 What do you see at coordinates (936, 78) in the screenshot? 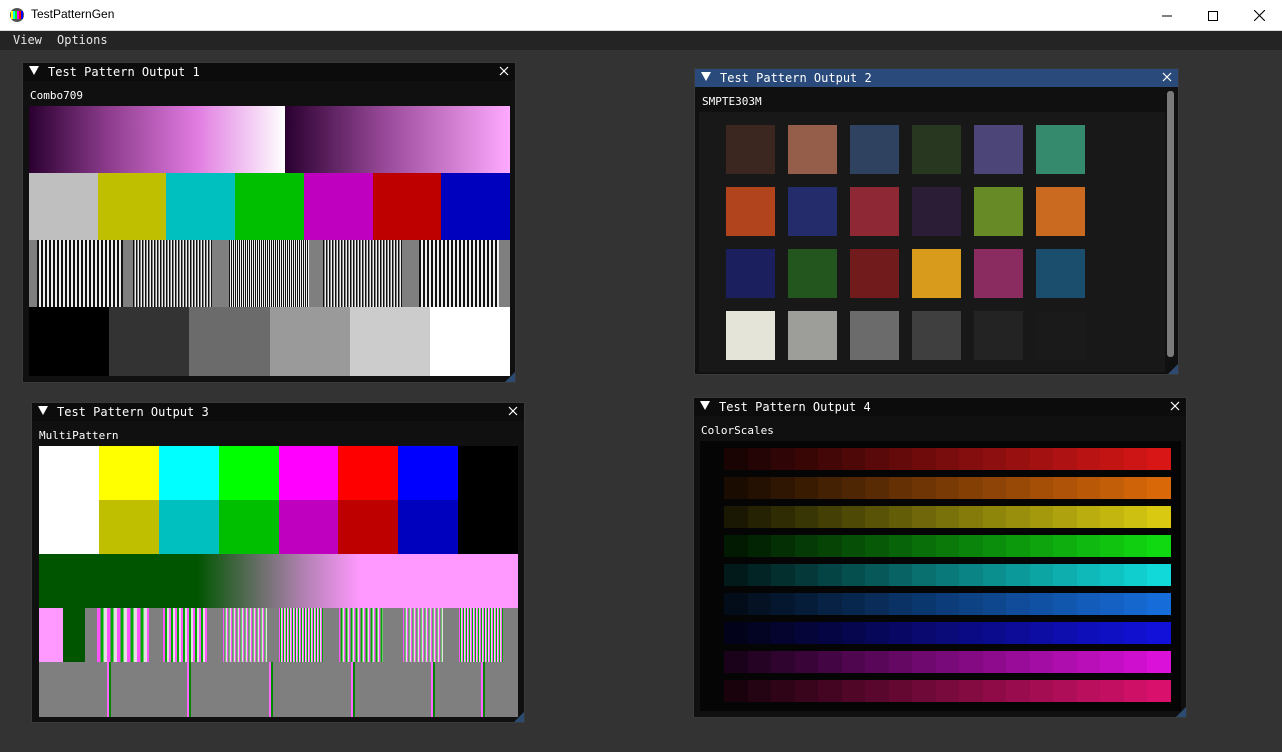
I see `window-title-bar: Test Pattern Output 2` at bounding box center [936, 78].